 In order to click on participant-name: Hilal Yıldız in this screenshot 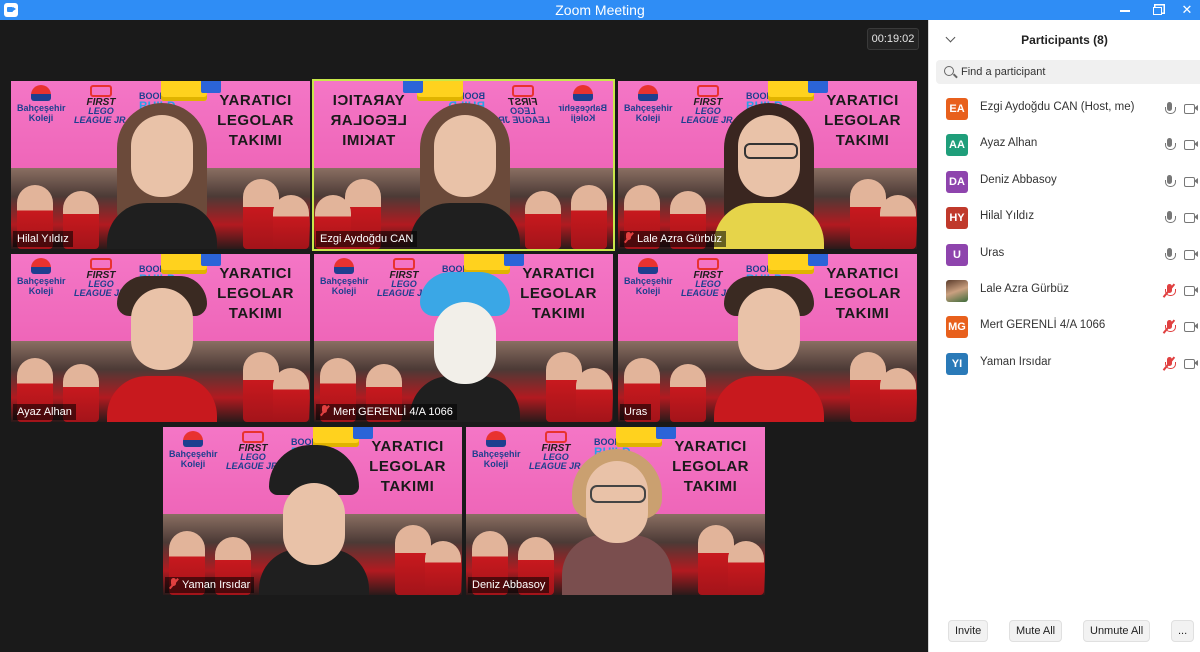, I will do `click(1007, 216)`.